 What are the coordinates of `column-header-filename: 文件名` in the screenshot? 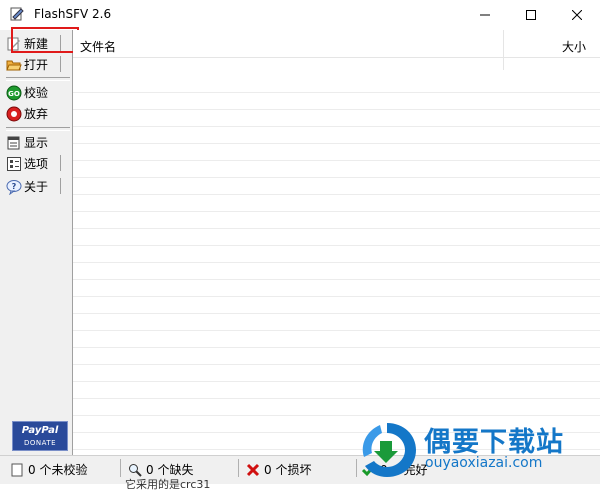 It's located at (98, 46).